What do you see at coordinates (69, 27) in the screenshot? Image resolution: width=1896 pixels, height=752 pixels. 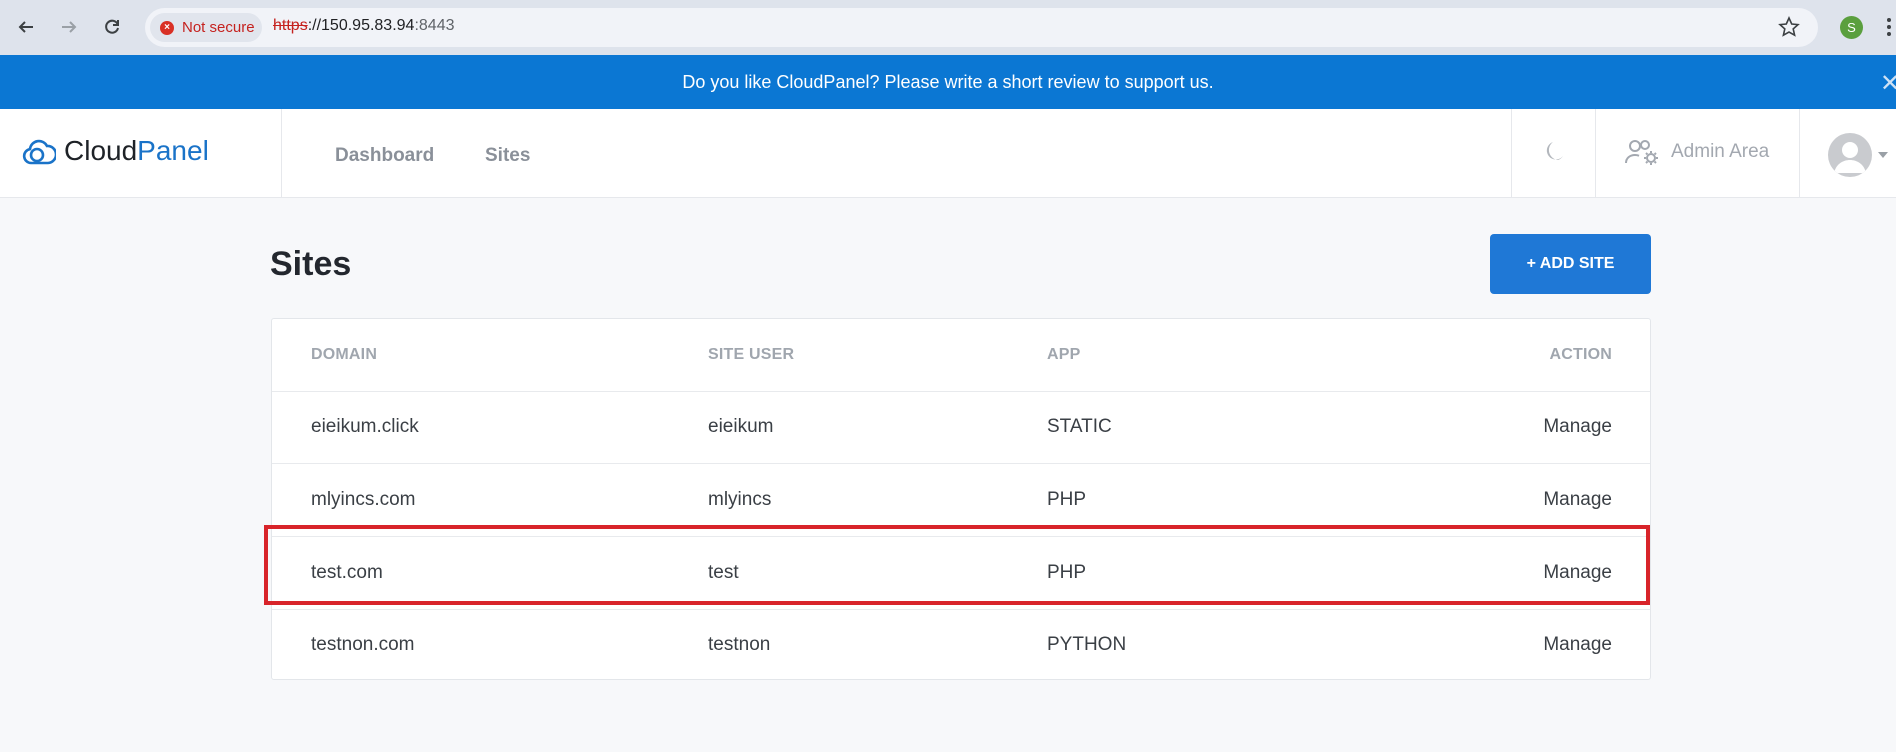 I see `forward-icon` at bounding box center [69, 27].